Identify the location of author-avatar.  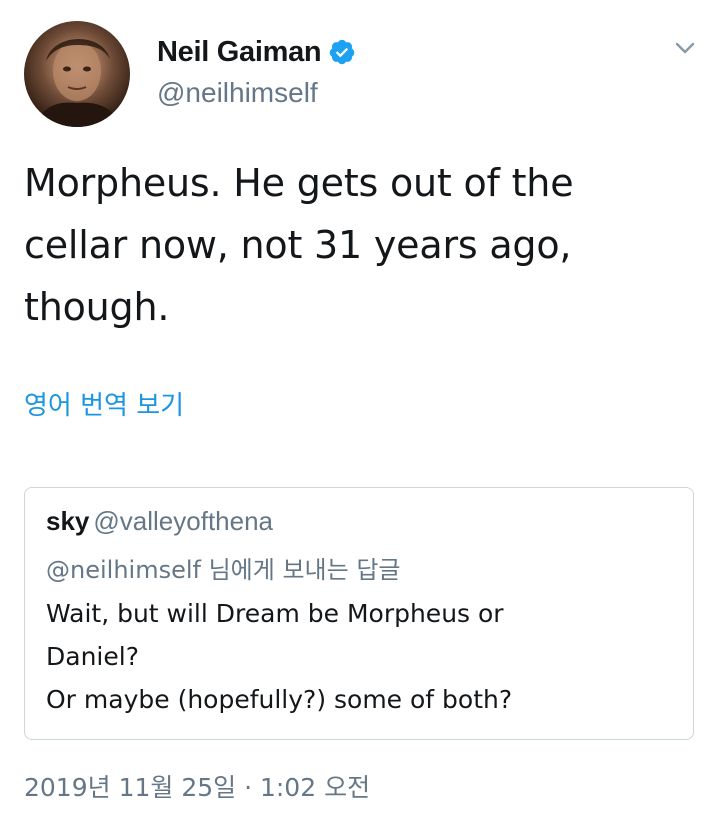
(77, 74).